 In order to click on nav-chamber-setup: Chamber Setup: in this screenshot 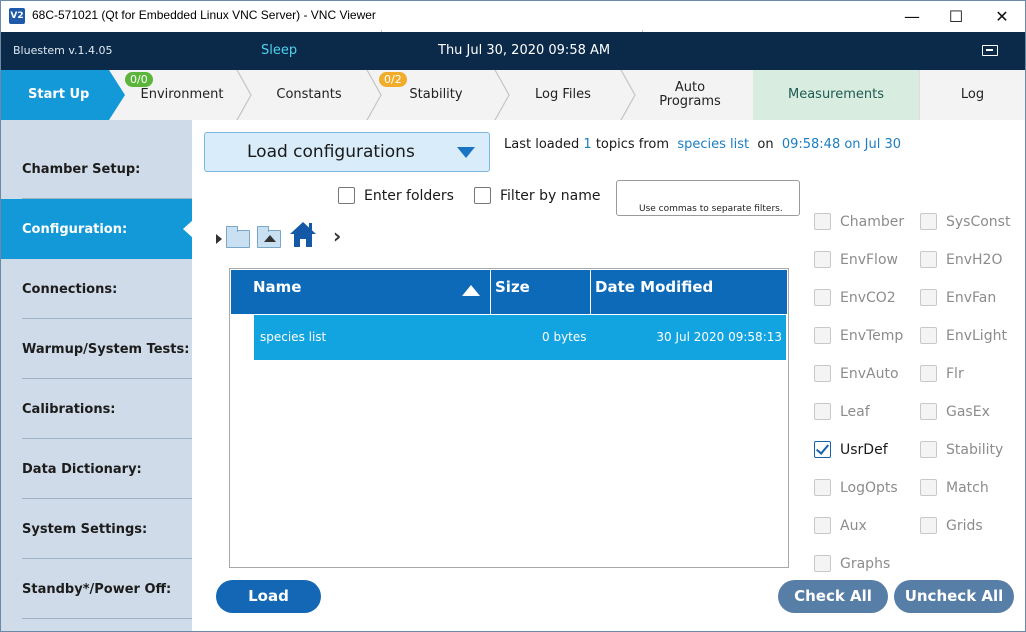, I will do `click(96, 169)`.